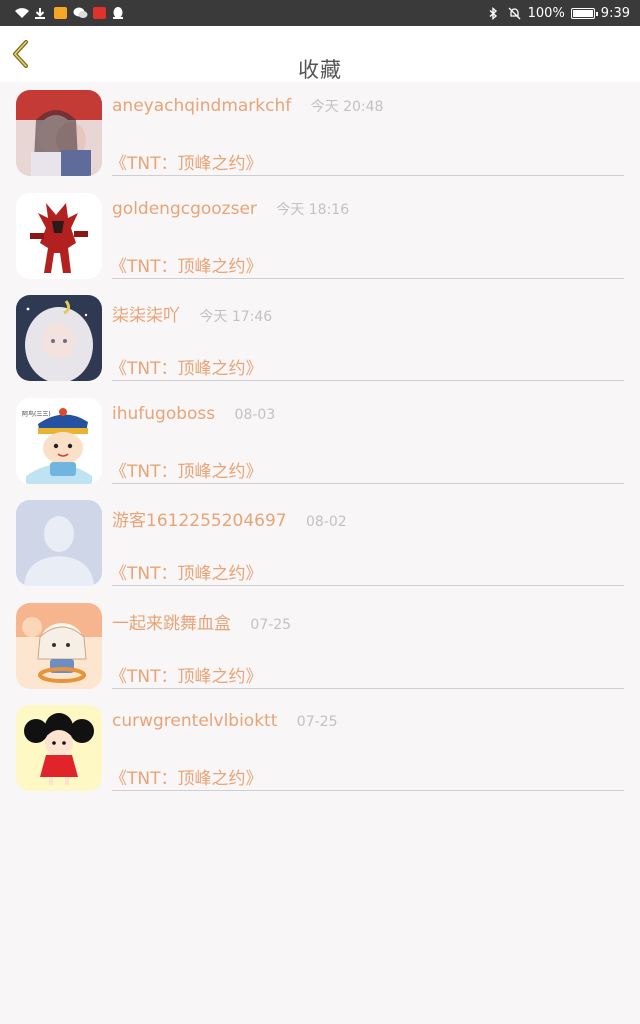 This screenshot has height=1024, width=640. I want to click on status-right: 100% 9:39, so click(559, 13).